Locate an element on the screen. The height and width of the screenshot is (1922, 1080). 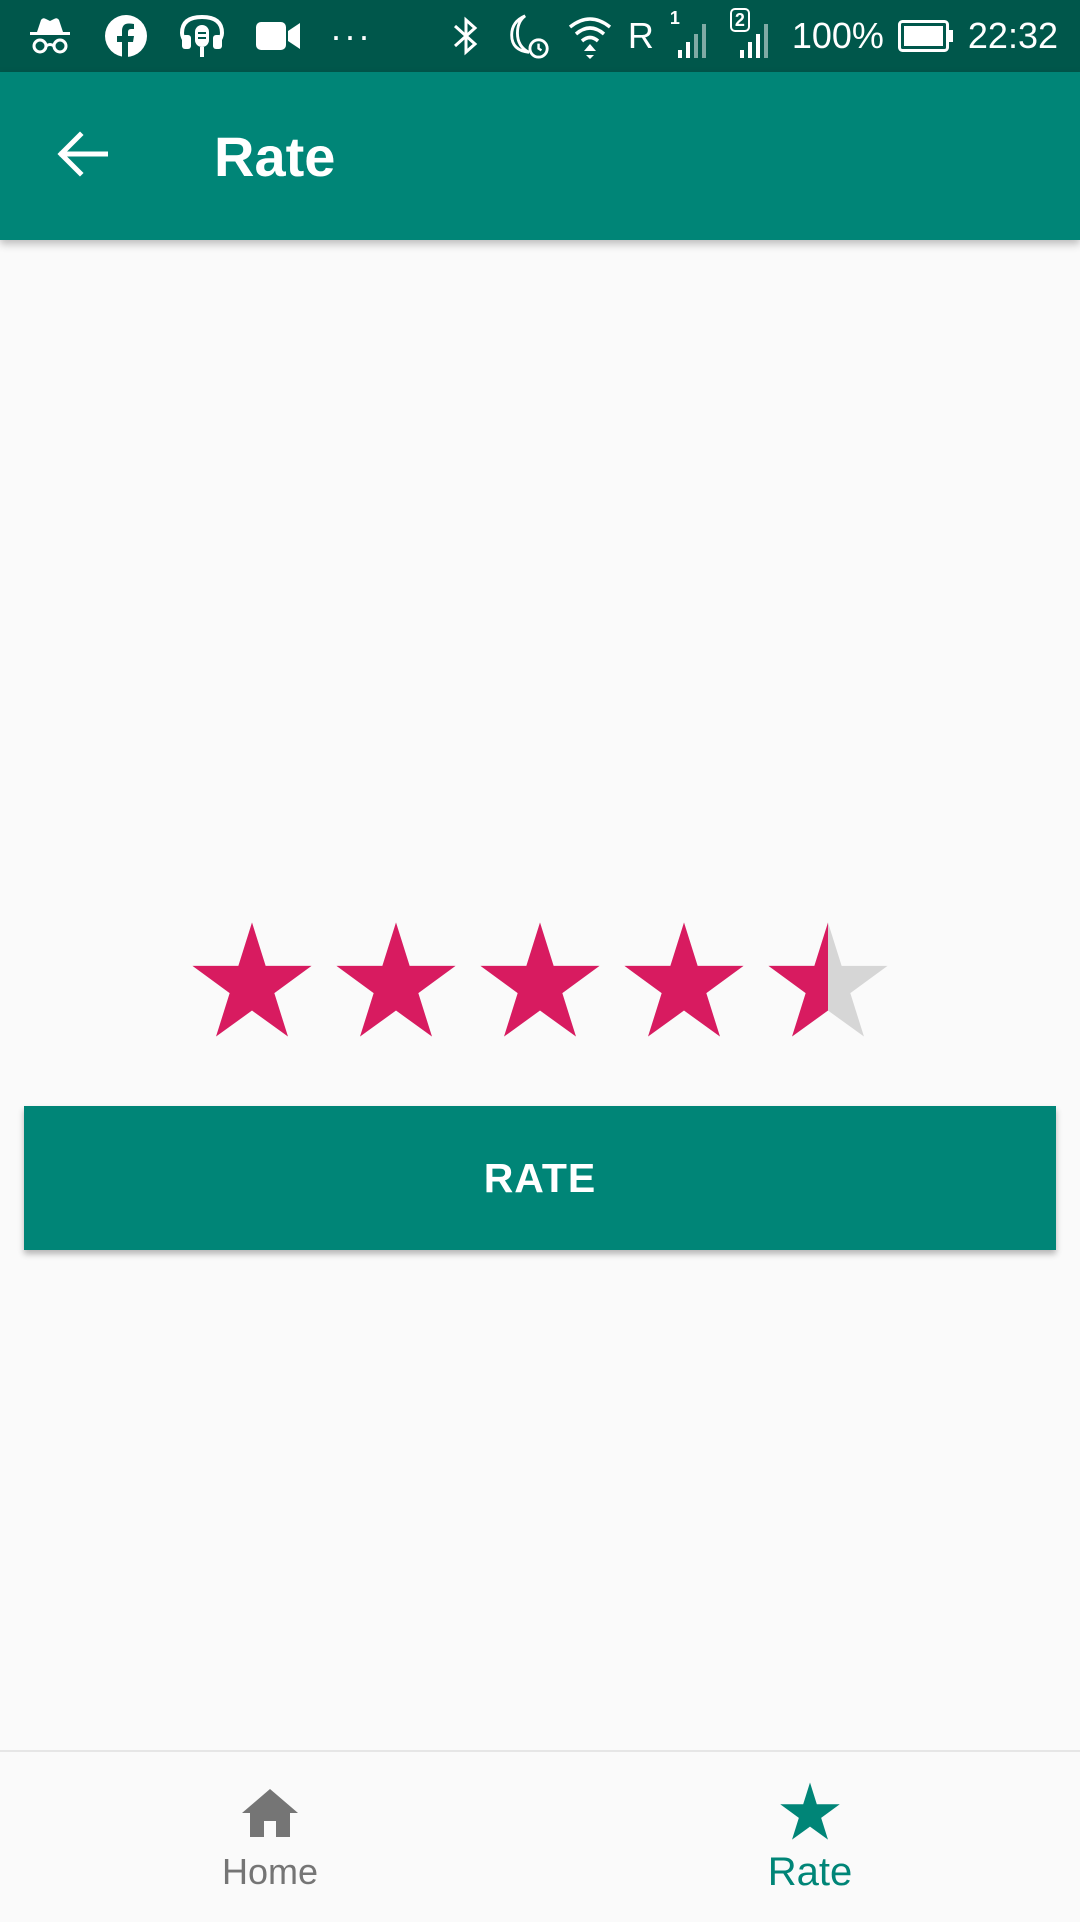
status-time: 22:32 is located at coordinates (1012, 35).